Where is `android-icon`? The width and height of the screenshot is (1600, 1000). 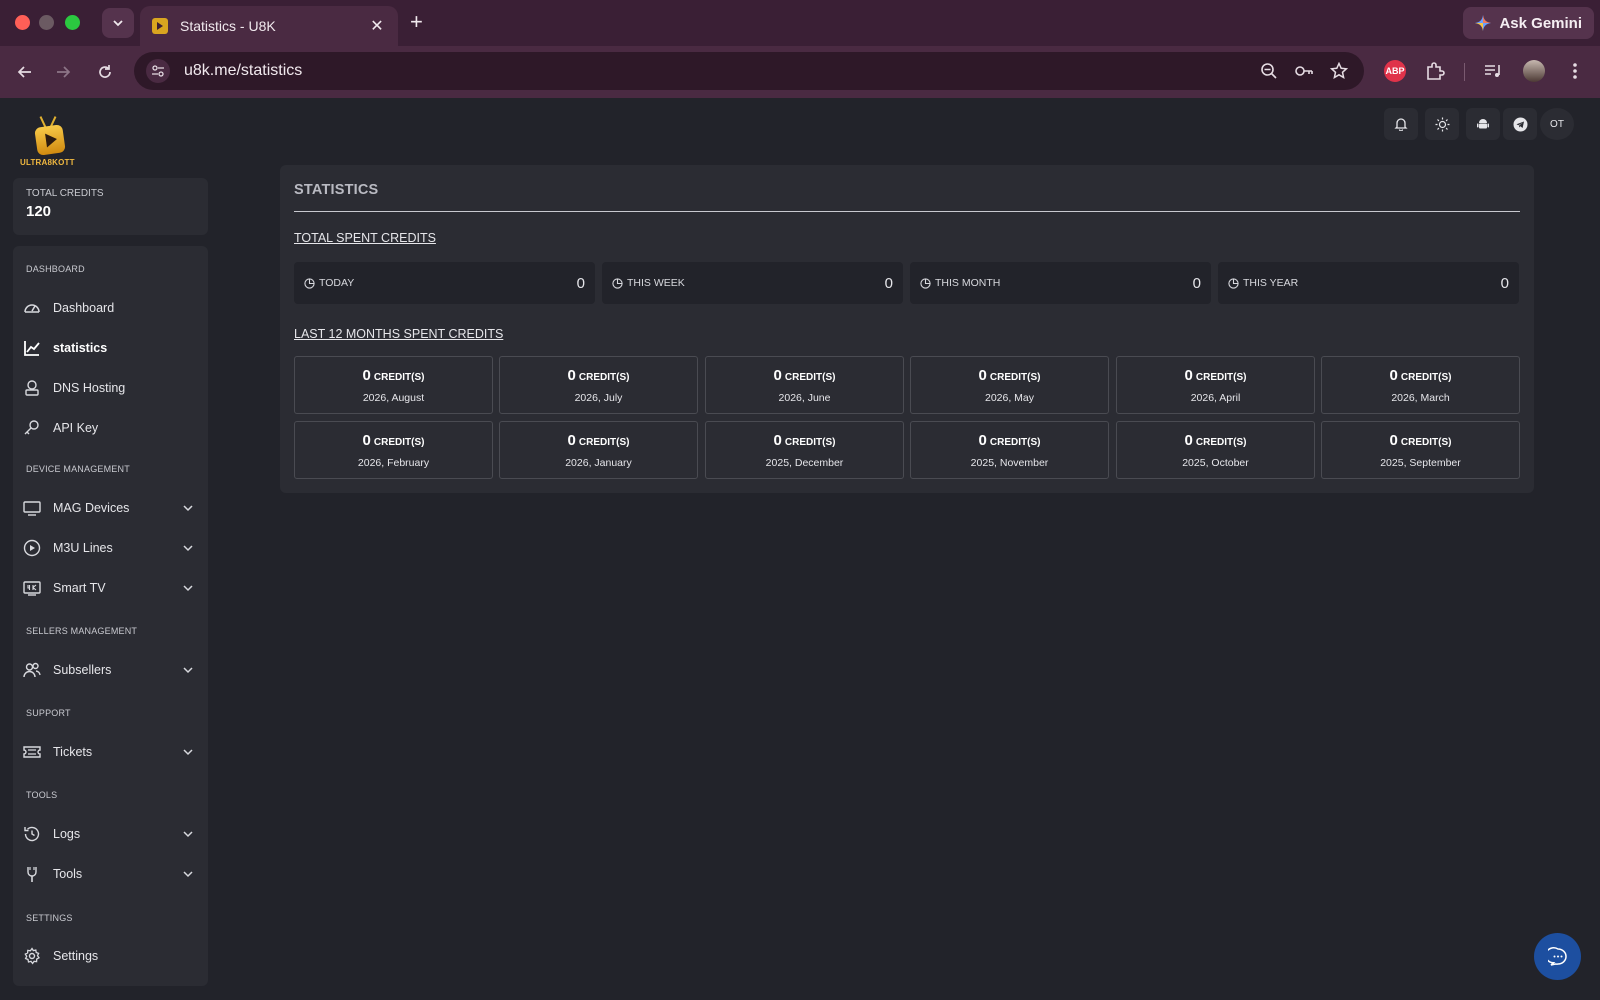
android-icon is located at coordinates (1483, 124).